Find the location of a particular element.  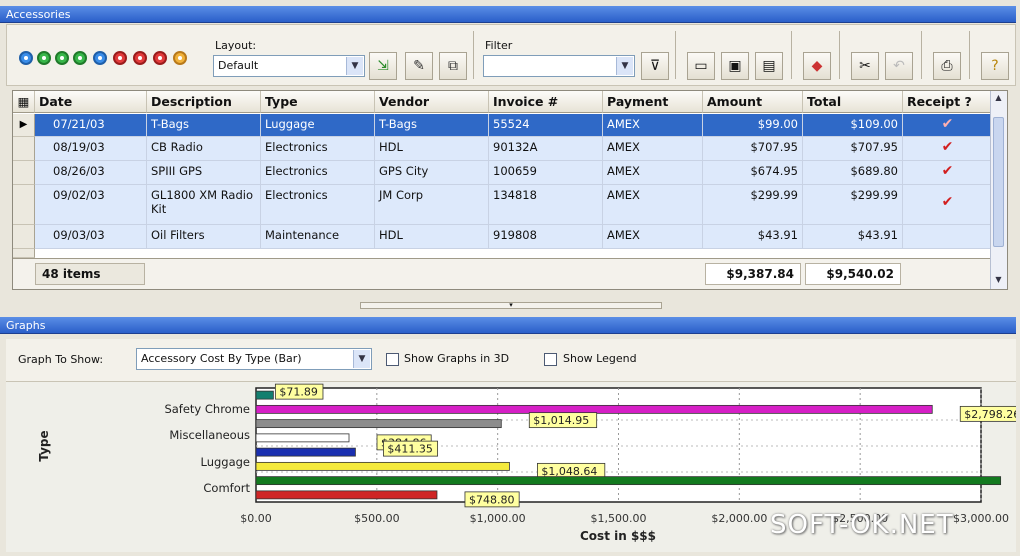

show-3d-label: Show Graphs in 3D is located at coordinates (457, 358).